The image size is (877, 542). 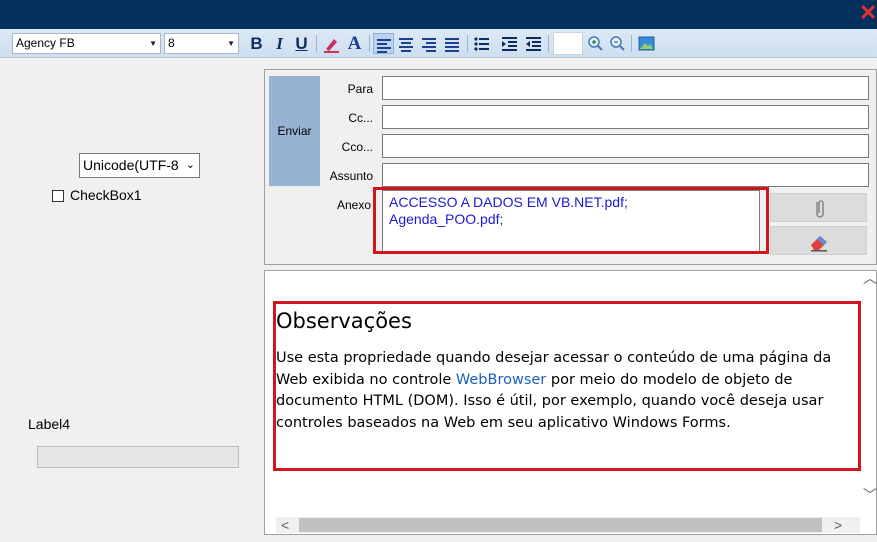 I want to click on highlight-button, so click(x=331, y=43).